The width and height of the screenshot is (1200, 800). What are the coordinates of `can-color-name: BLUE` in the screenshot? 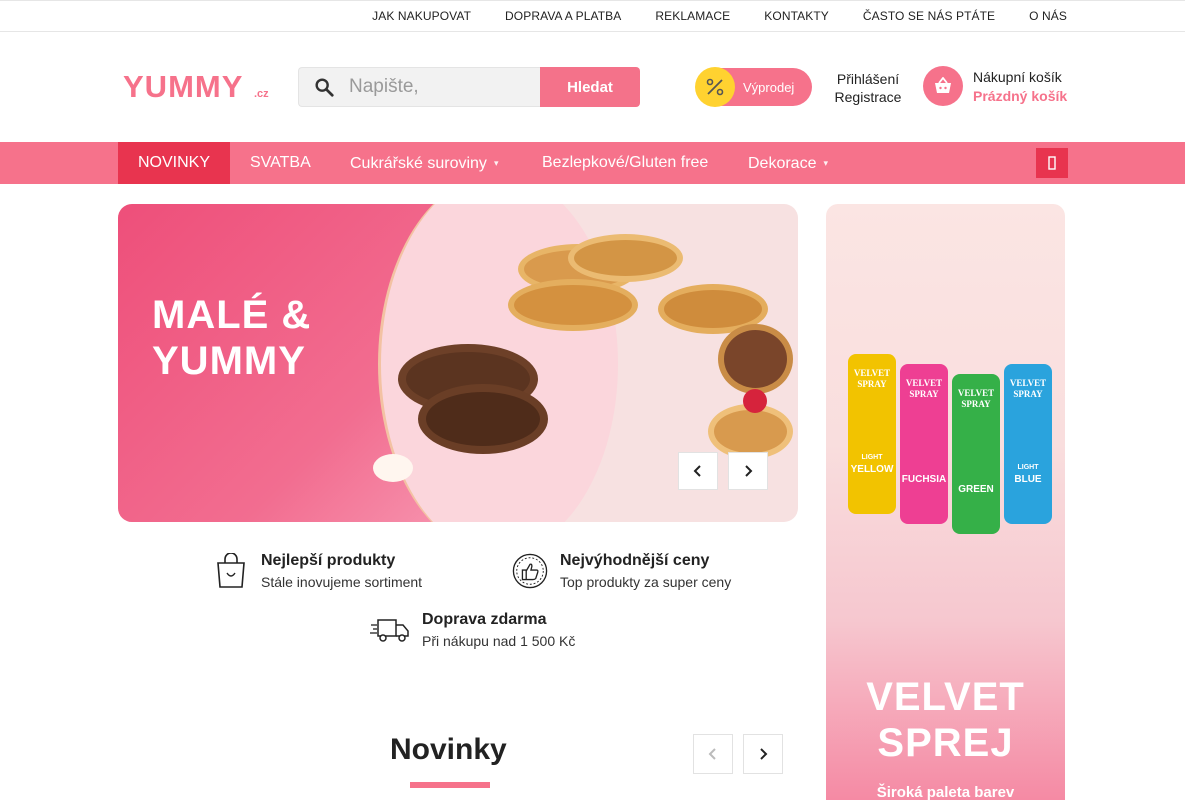 It's located at (1028, 479).